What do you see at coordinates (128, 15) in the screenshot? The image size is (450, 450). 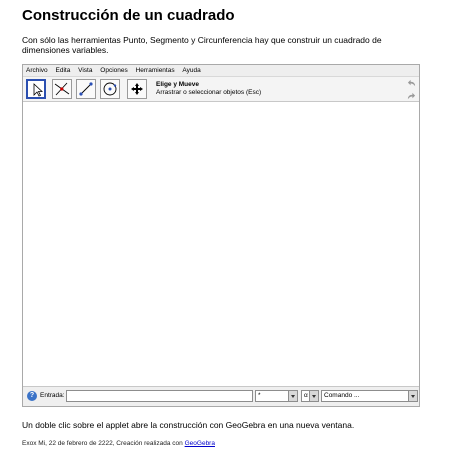 I see `page-title: Construcción de un cuadrado` at bounding box center [128, 15].